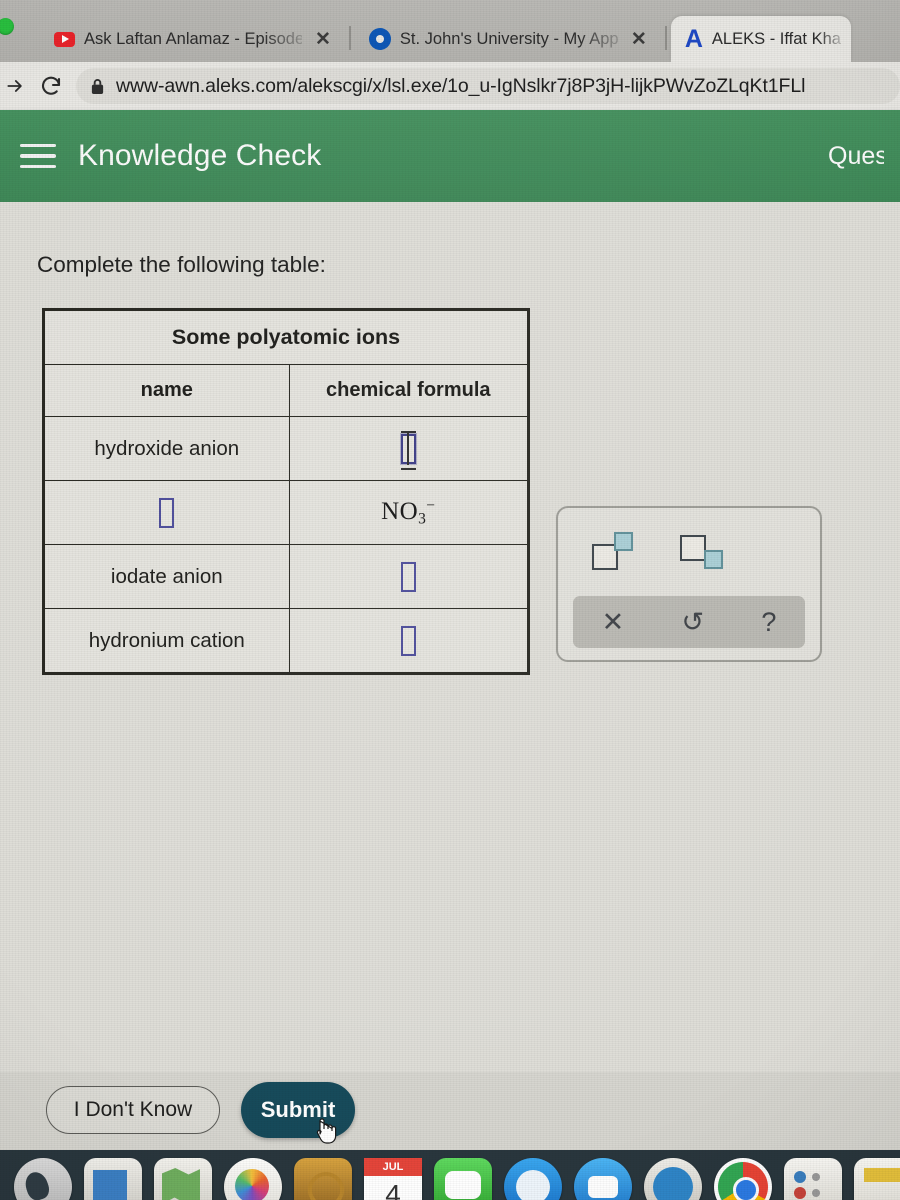  I want to click on cell-name-hydroxide: hydroxide anion, so click(167, 448).